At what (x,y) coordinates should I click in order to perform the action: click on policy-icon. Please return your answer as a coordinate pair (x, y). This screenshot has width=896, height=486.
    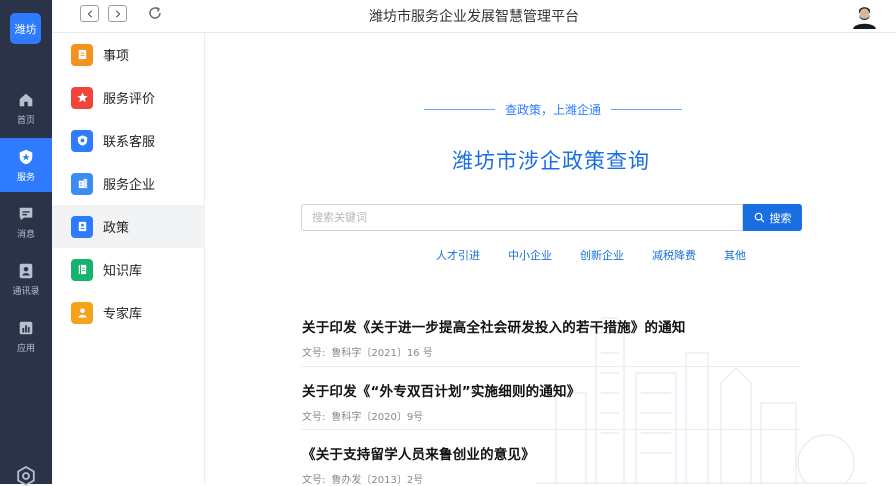
    Looking at the image, I should click on (82, 226).